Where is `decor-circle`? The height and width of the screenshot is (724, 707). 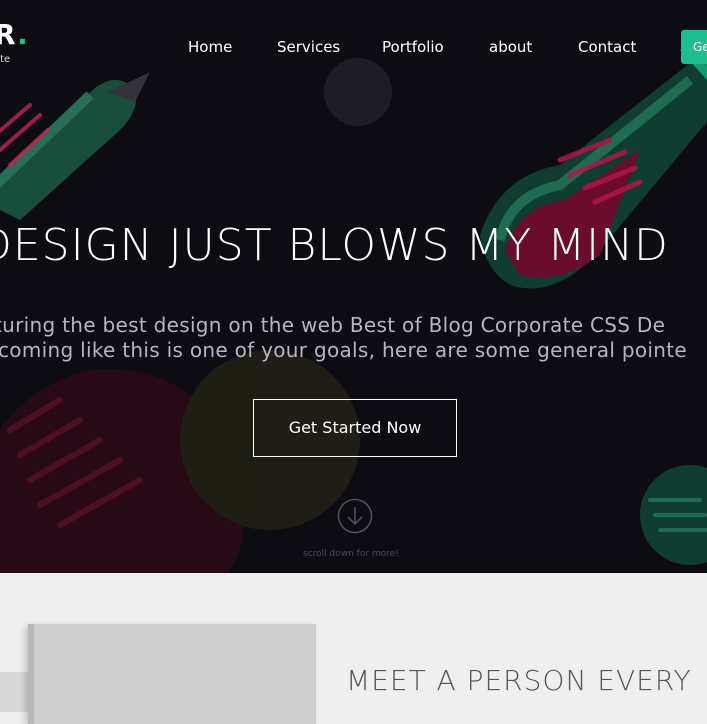 decor-circle is located at coordinates (358, 92).